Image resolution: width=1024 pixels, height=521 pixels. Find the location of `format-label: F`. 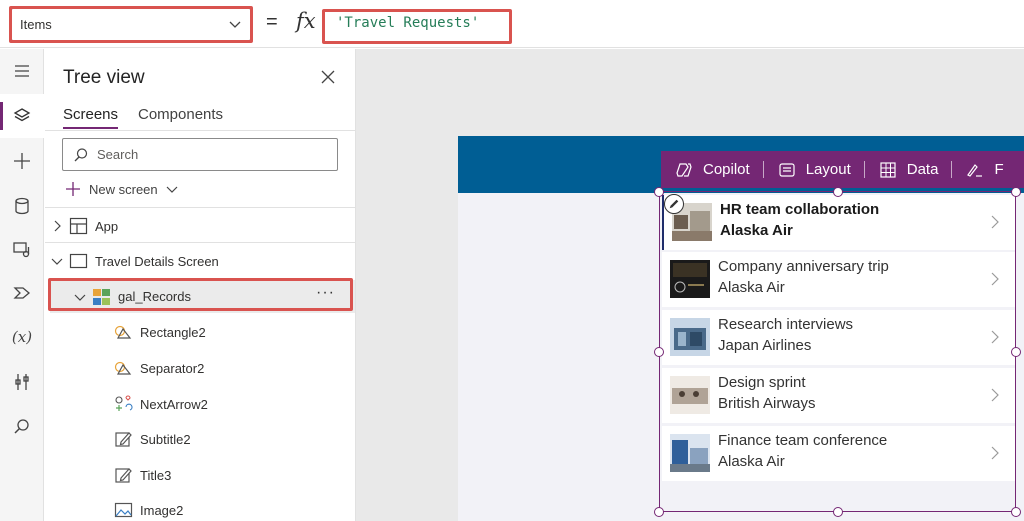

format-label: F is located at coordinates (999, 169).